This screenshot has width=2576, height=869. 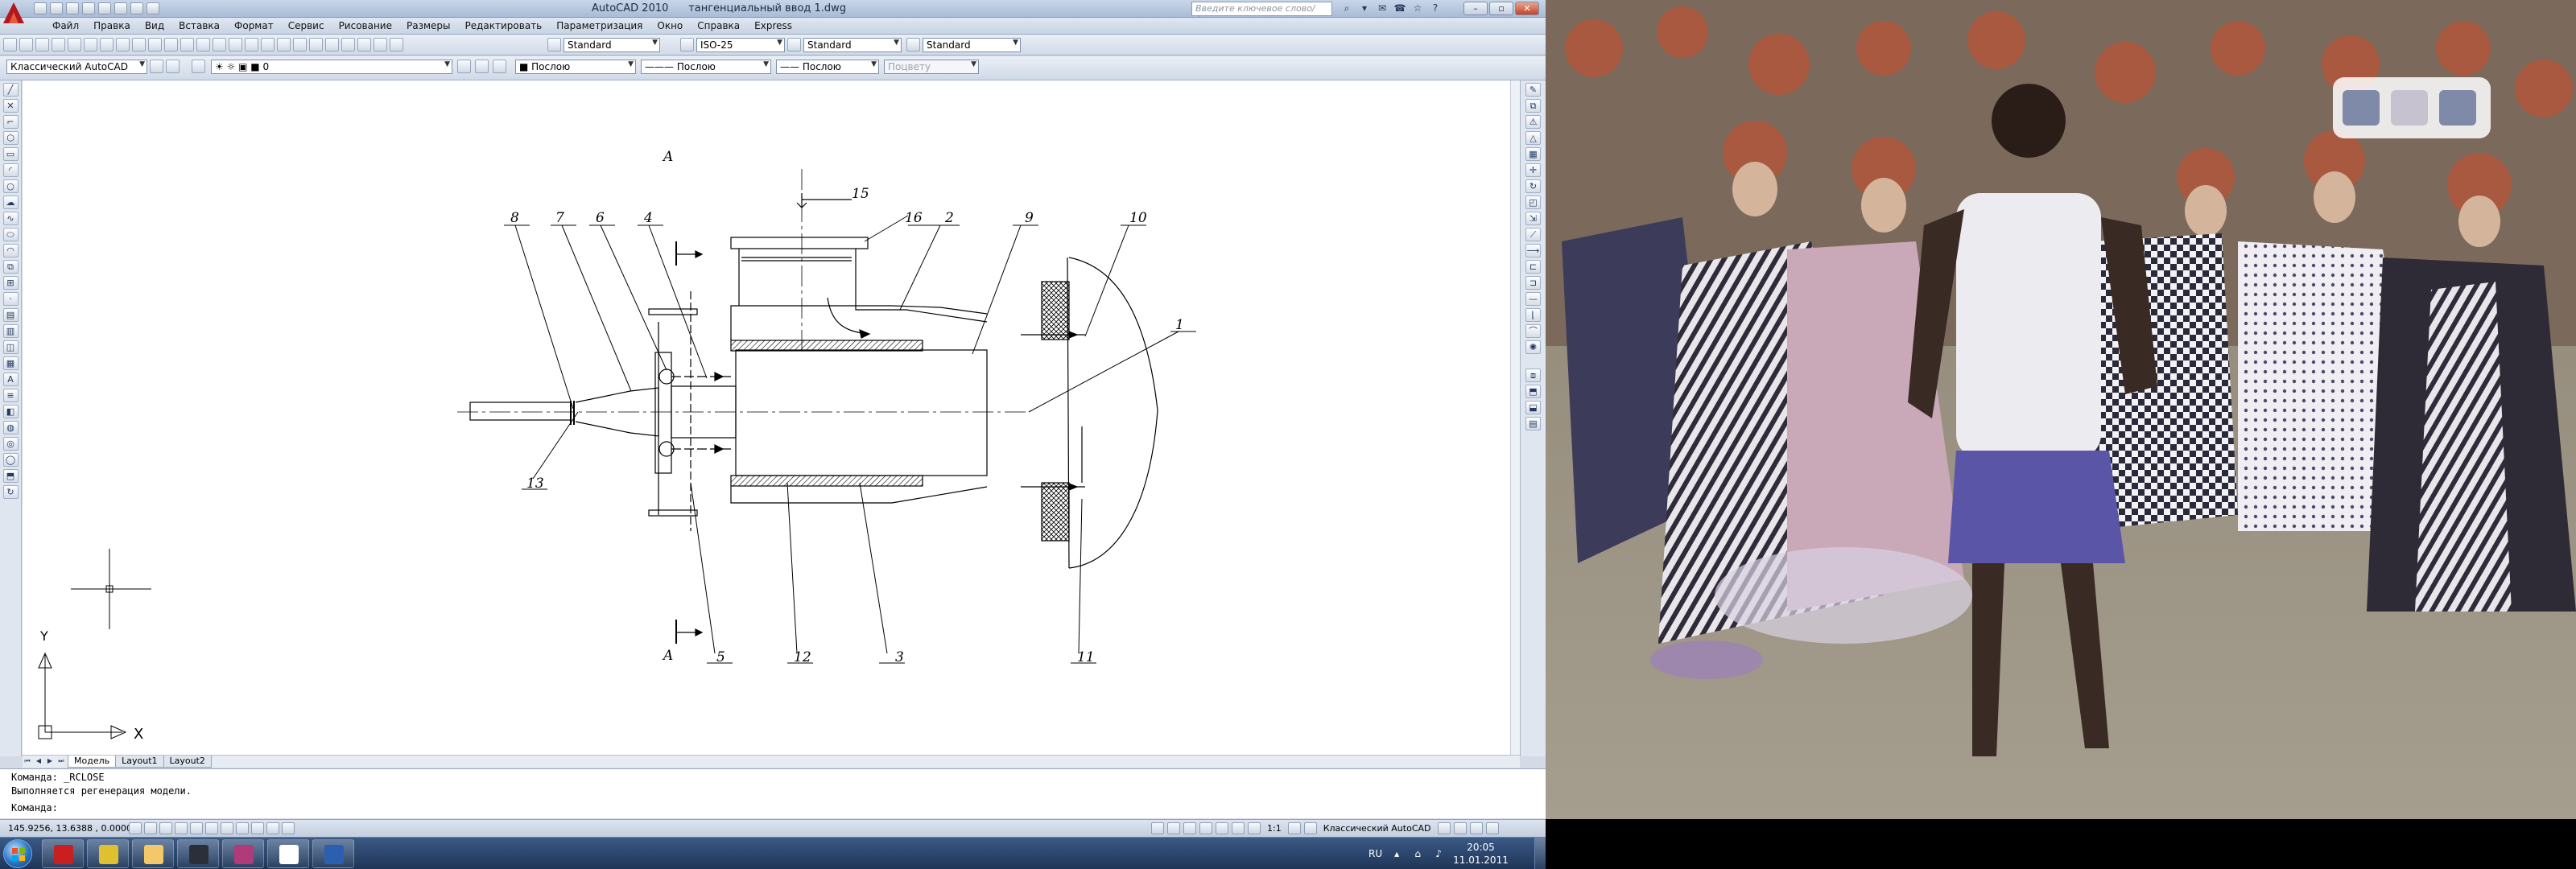 What do you see at coordinates (139, 761) in the screenshot?
I see `tab-layout1: Layout1` at bounding box center [139, 761].